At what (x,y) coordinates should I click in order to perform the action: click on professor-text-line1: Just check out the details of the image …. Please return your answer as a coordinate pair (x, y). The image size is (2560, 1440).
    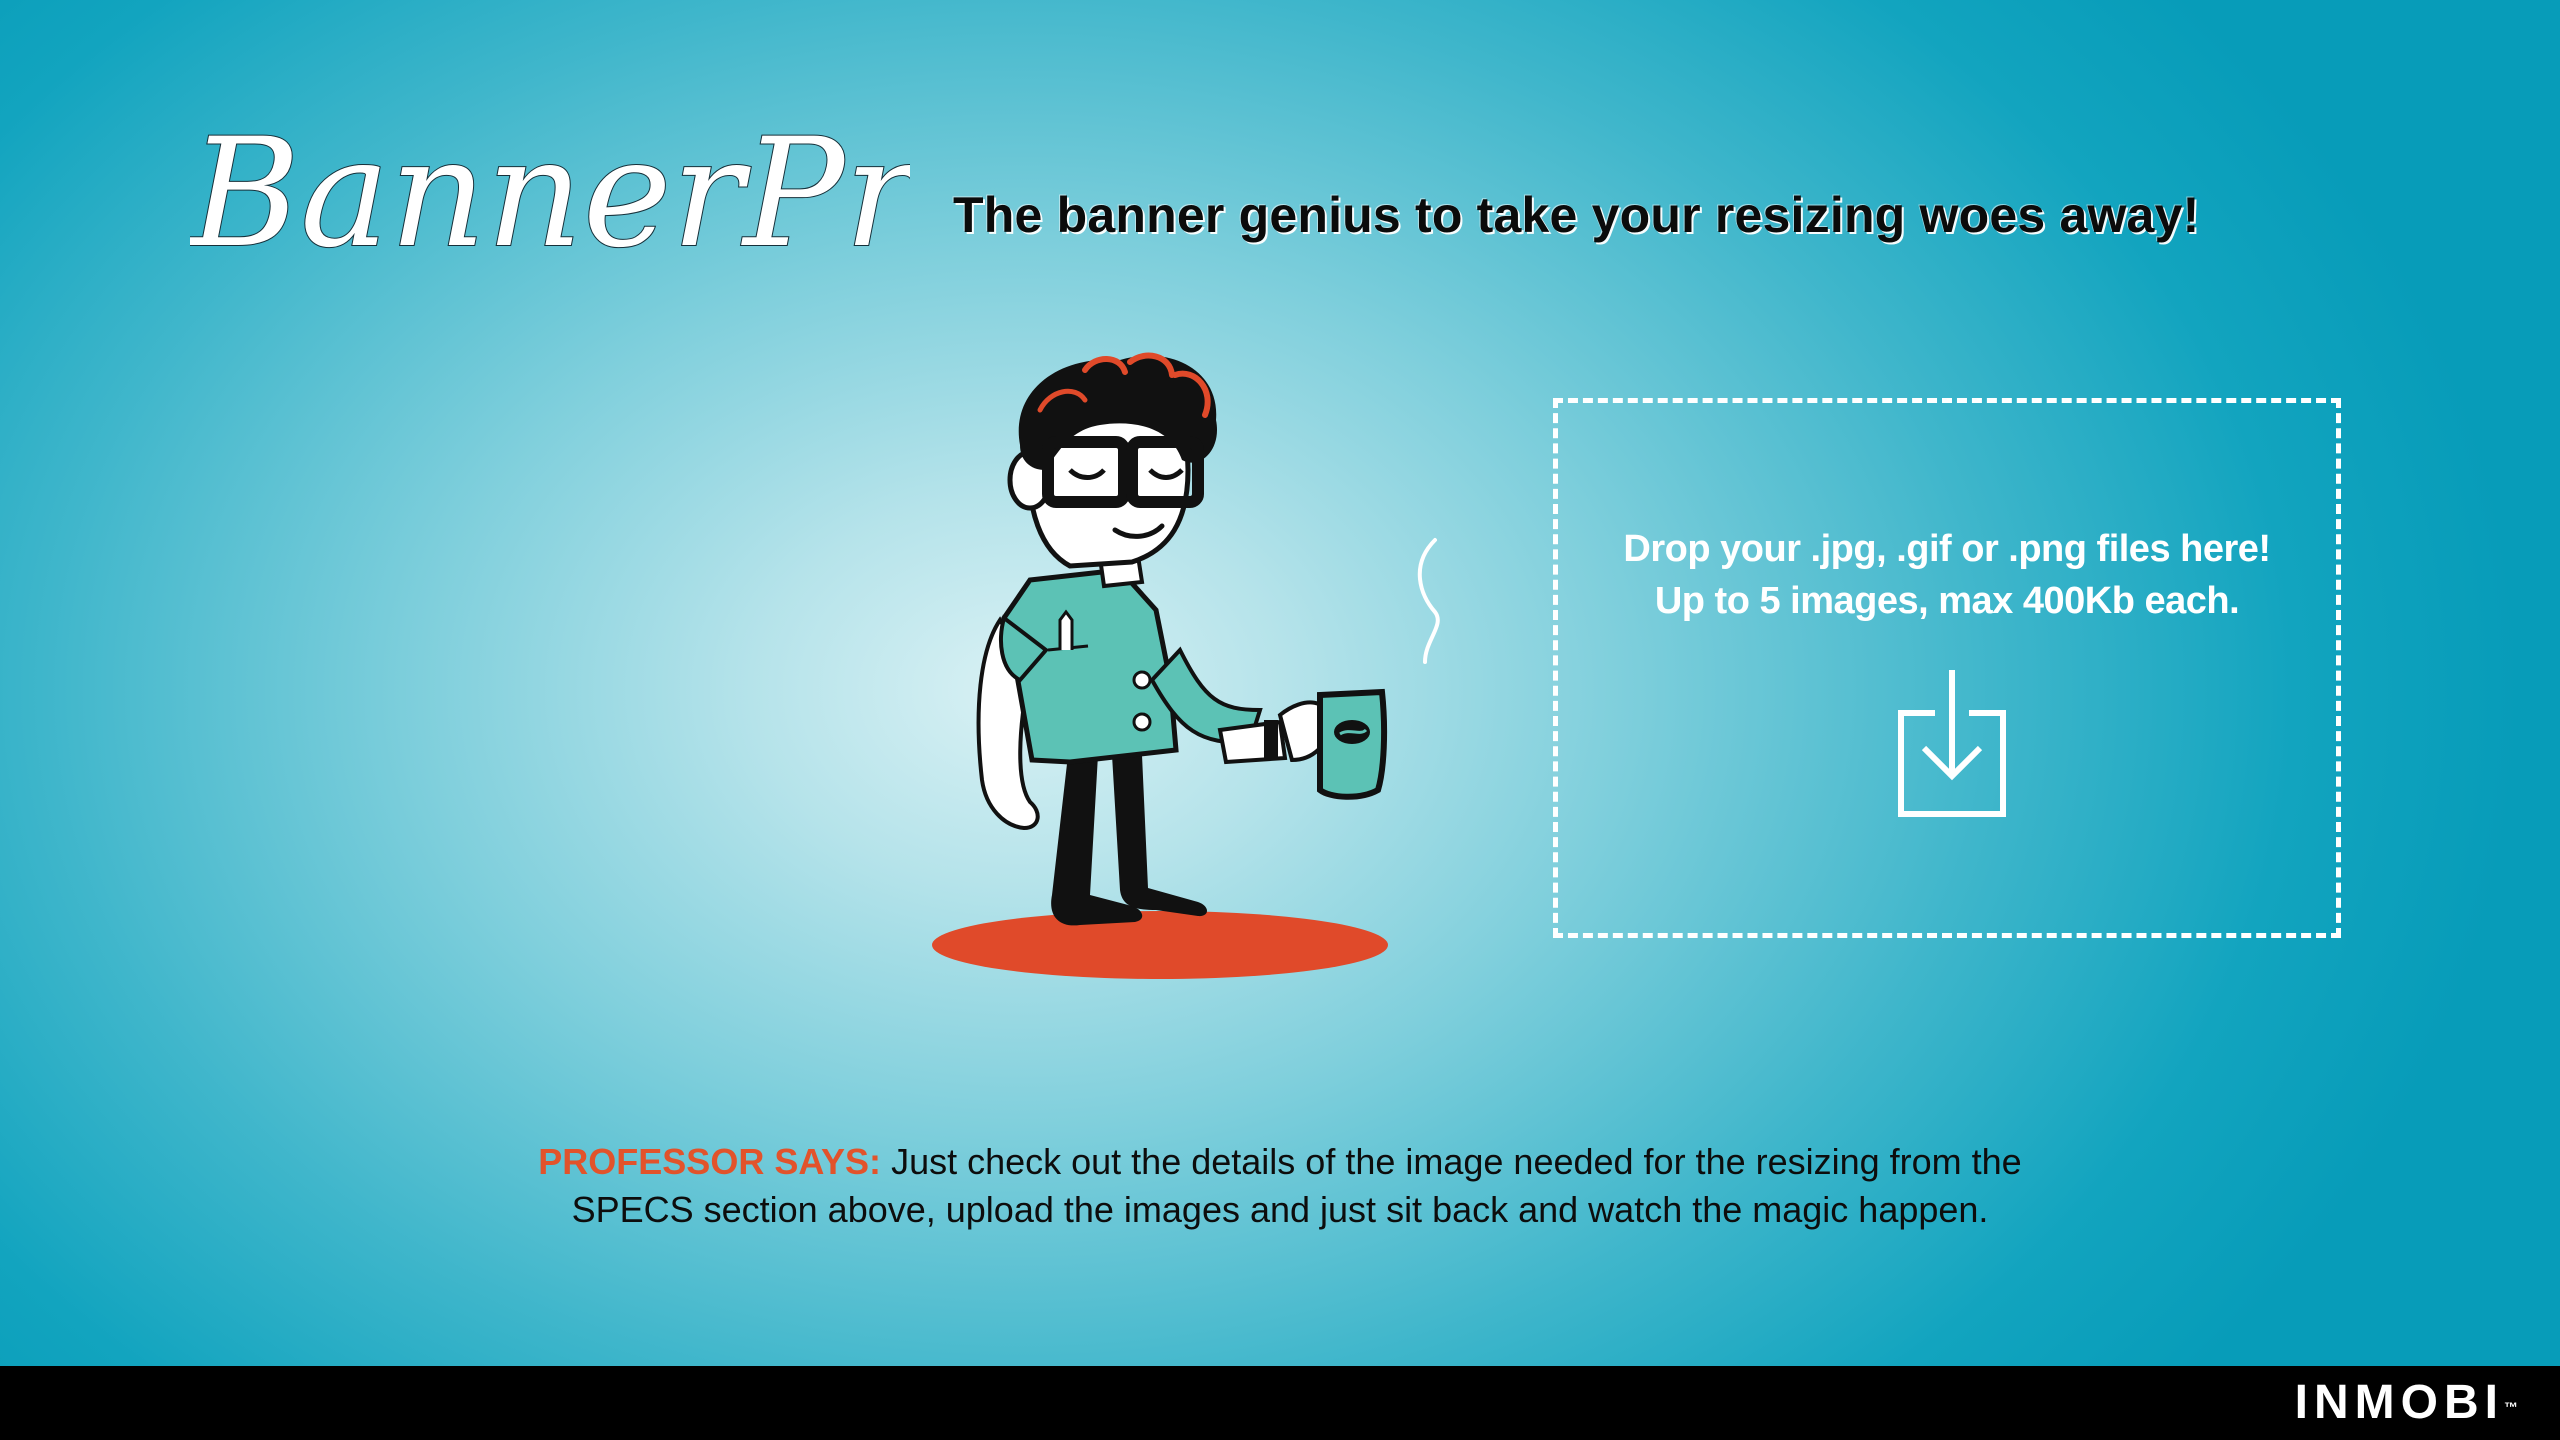
    Looking at the image, I should click on (1456, 1161).